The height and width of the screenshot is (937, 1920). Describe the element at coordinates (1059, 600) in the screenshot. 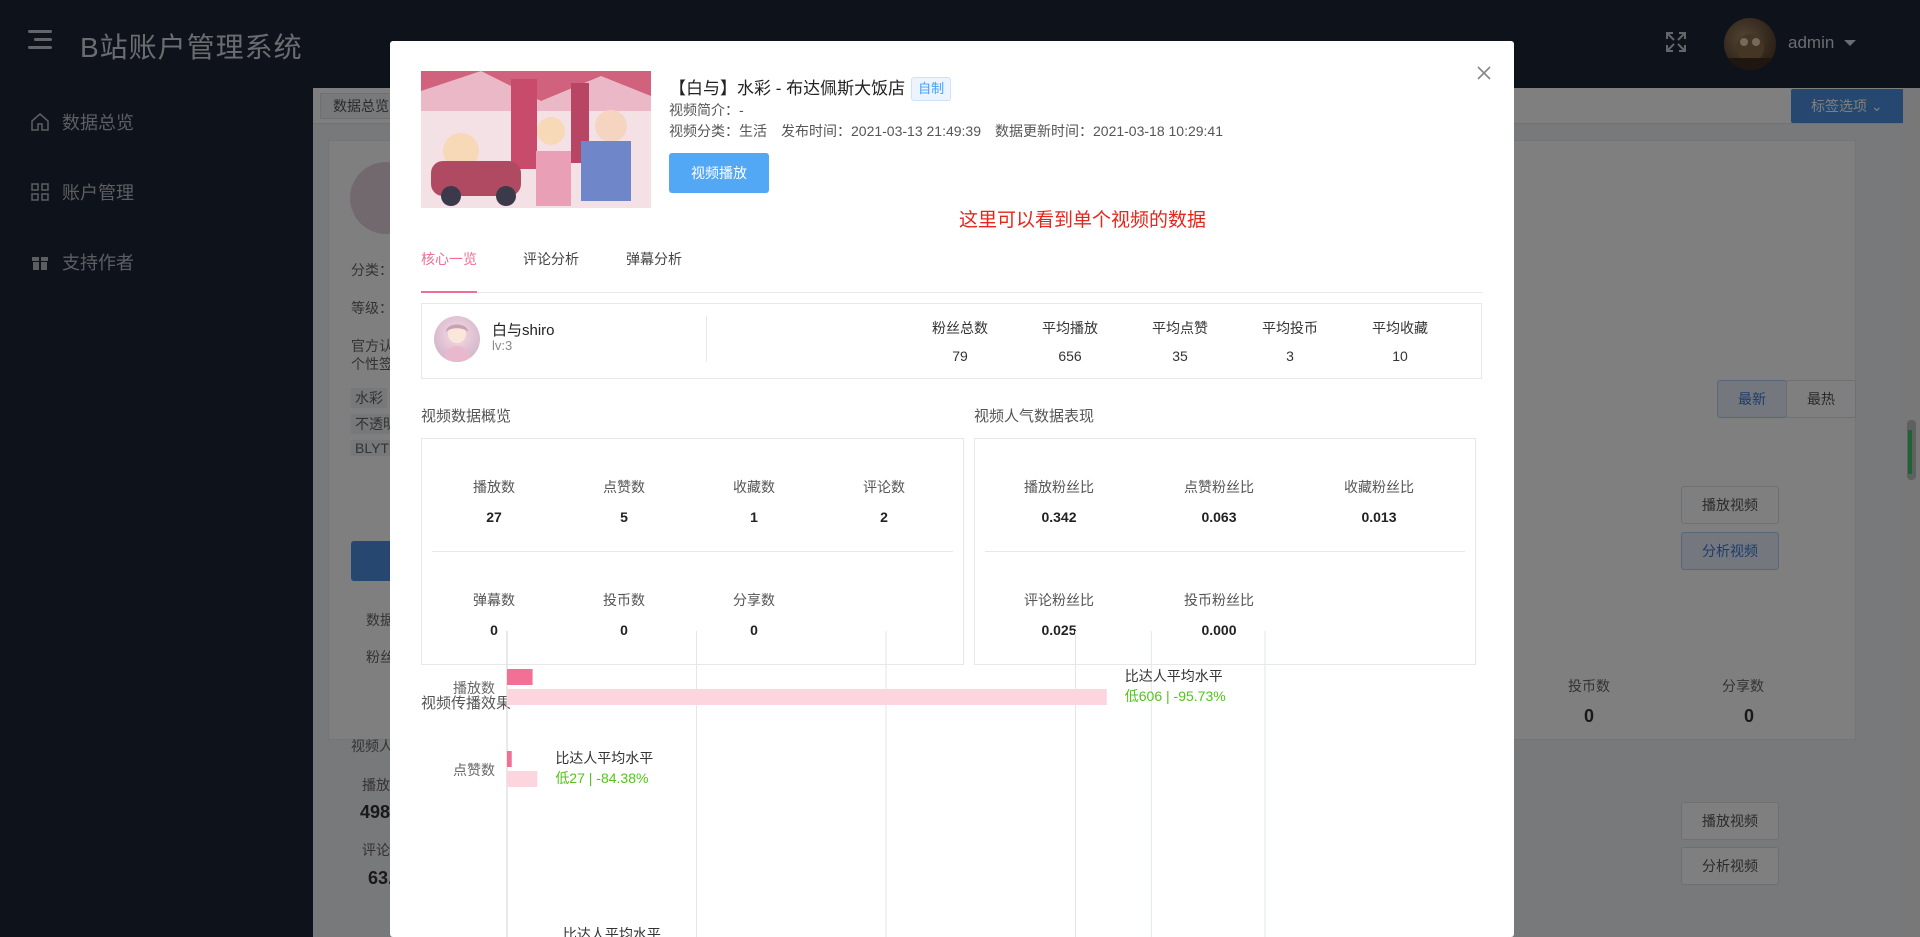

I see `cell-label: 评论粉丝比` at that location.